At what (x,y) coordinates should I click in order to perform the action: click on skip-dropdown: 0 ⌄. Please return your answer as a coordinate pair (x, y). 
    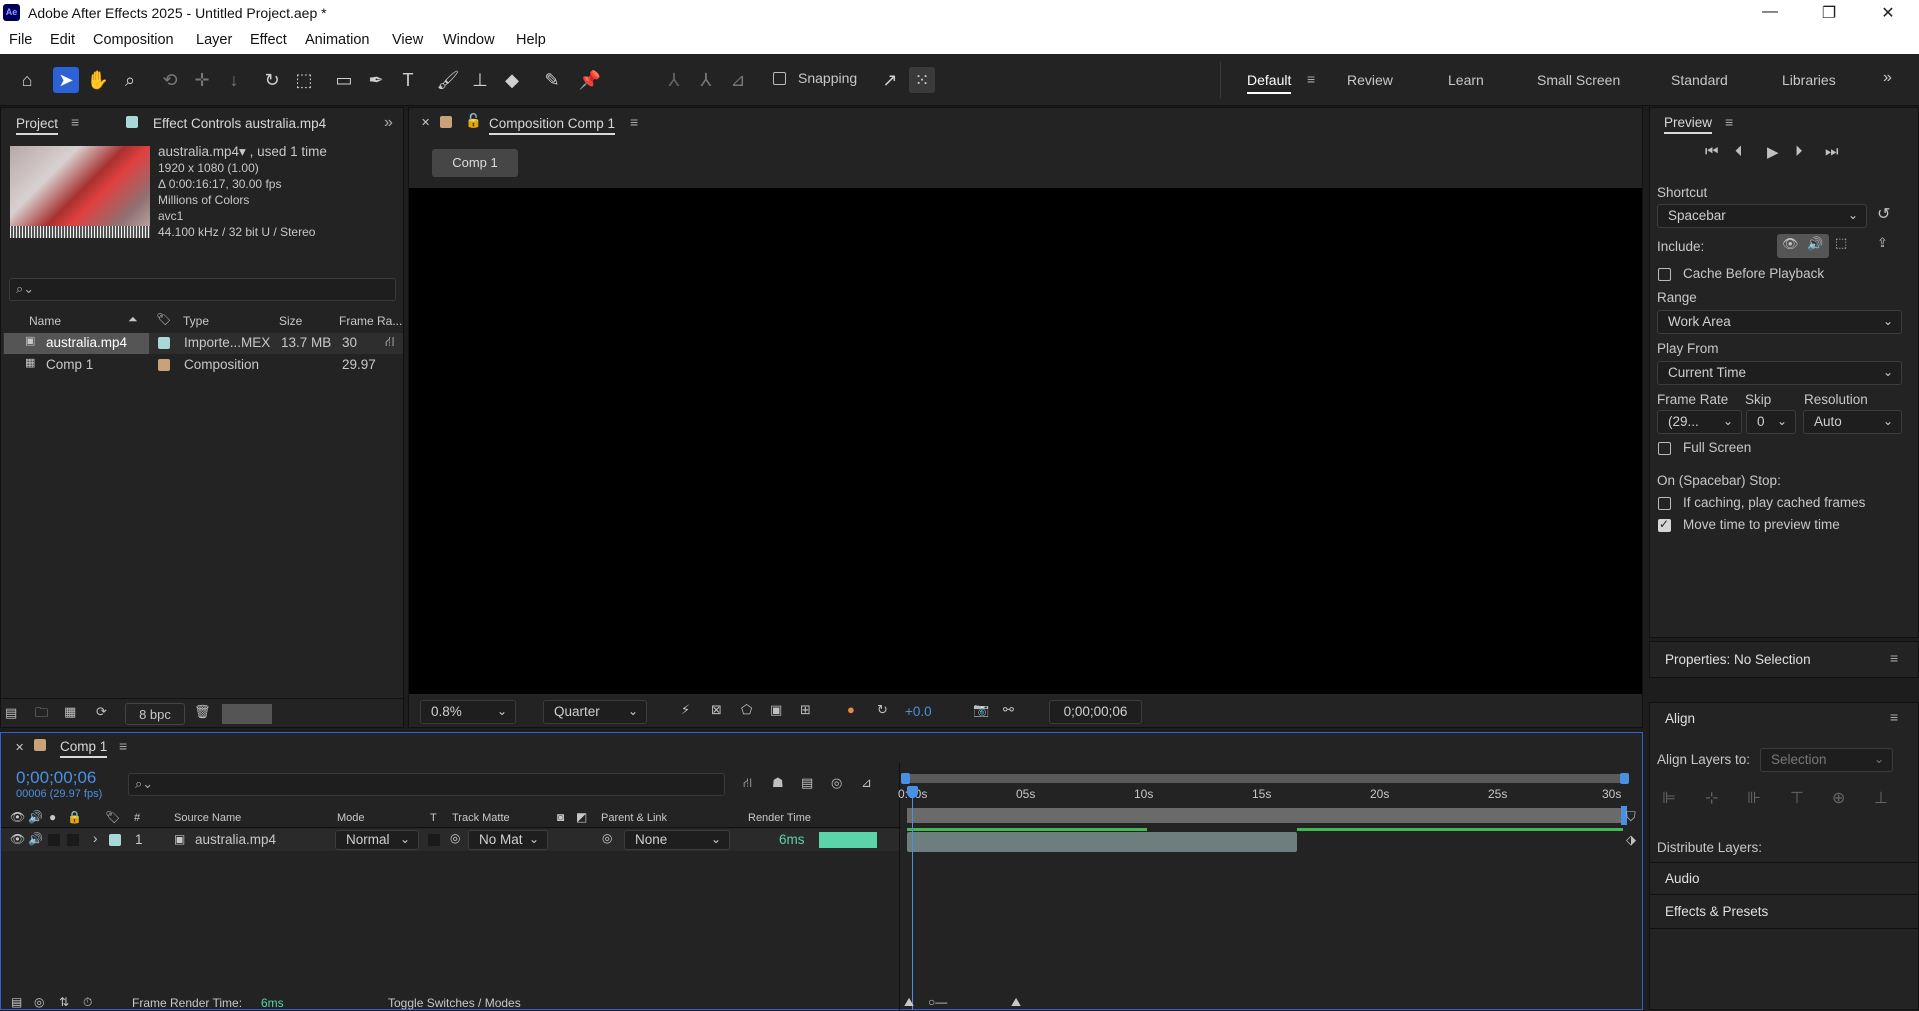
    Looking at the image, I should click on (1771, 422).